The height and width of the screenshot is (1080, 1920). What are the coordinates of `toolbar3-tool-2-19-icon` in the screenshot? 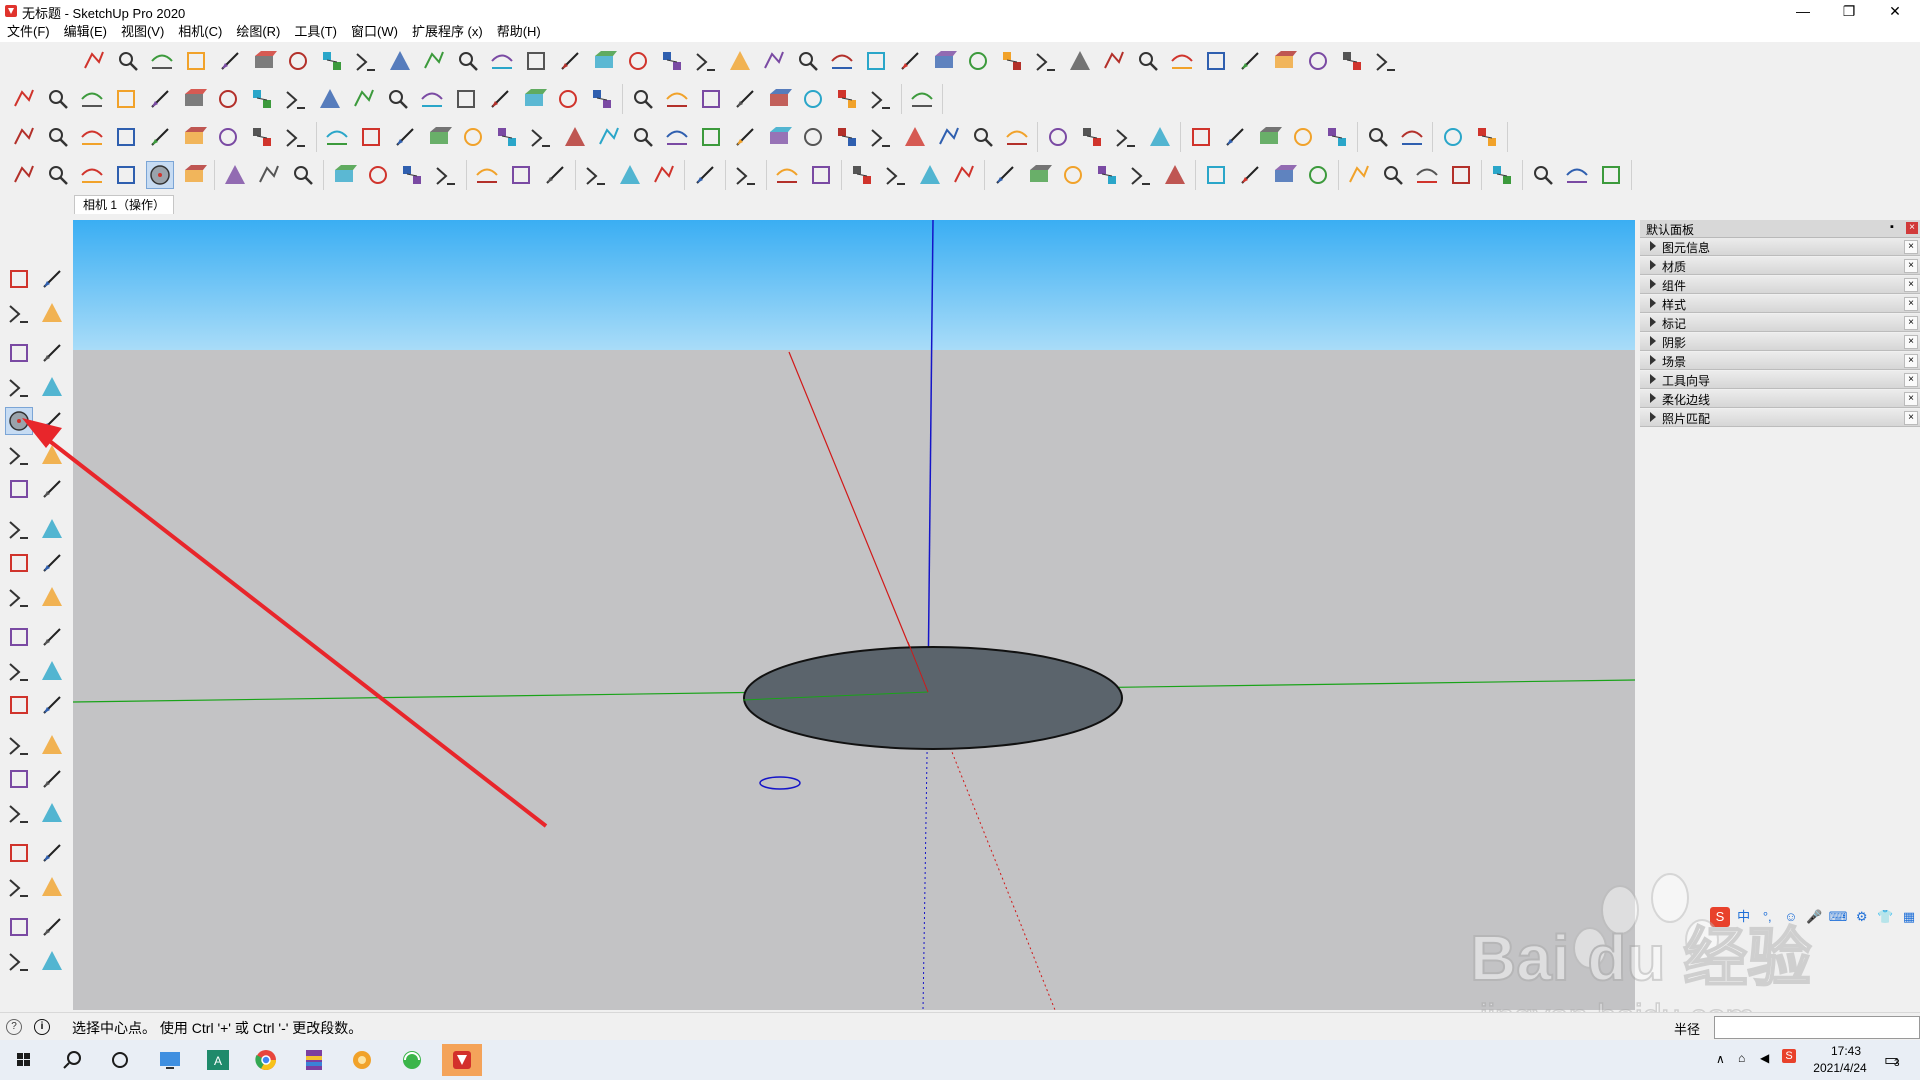 It's located at (949, 137).